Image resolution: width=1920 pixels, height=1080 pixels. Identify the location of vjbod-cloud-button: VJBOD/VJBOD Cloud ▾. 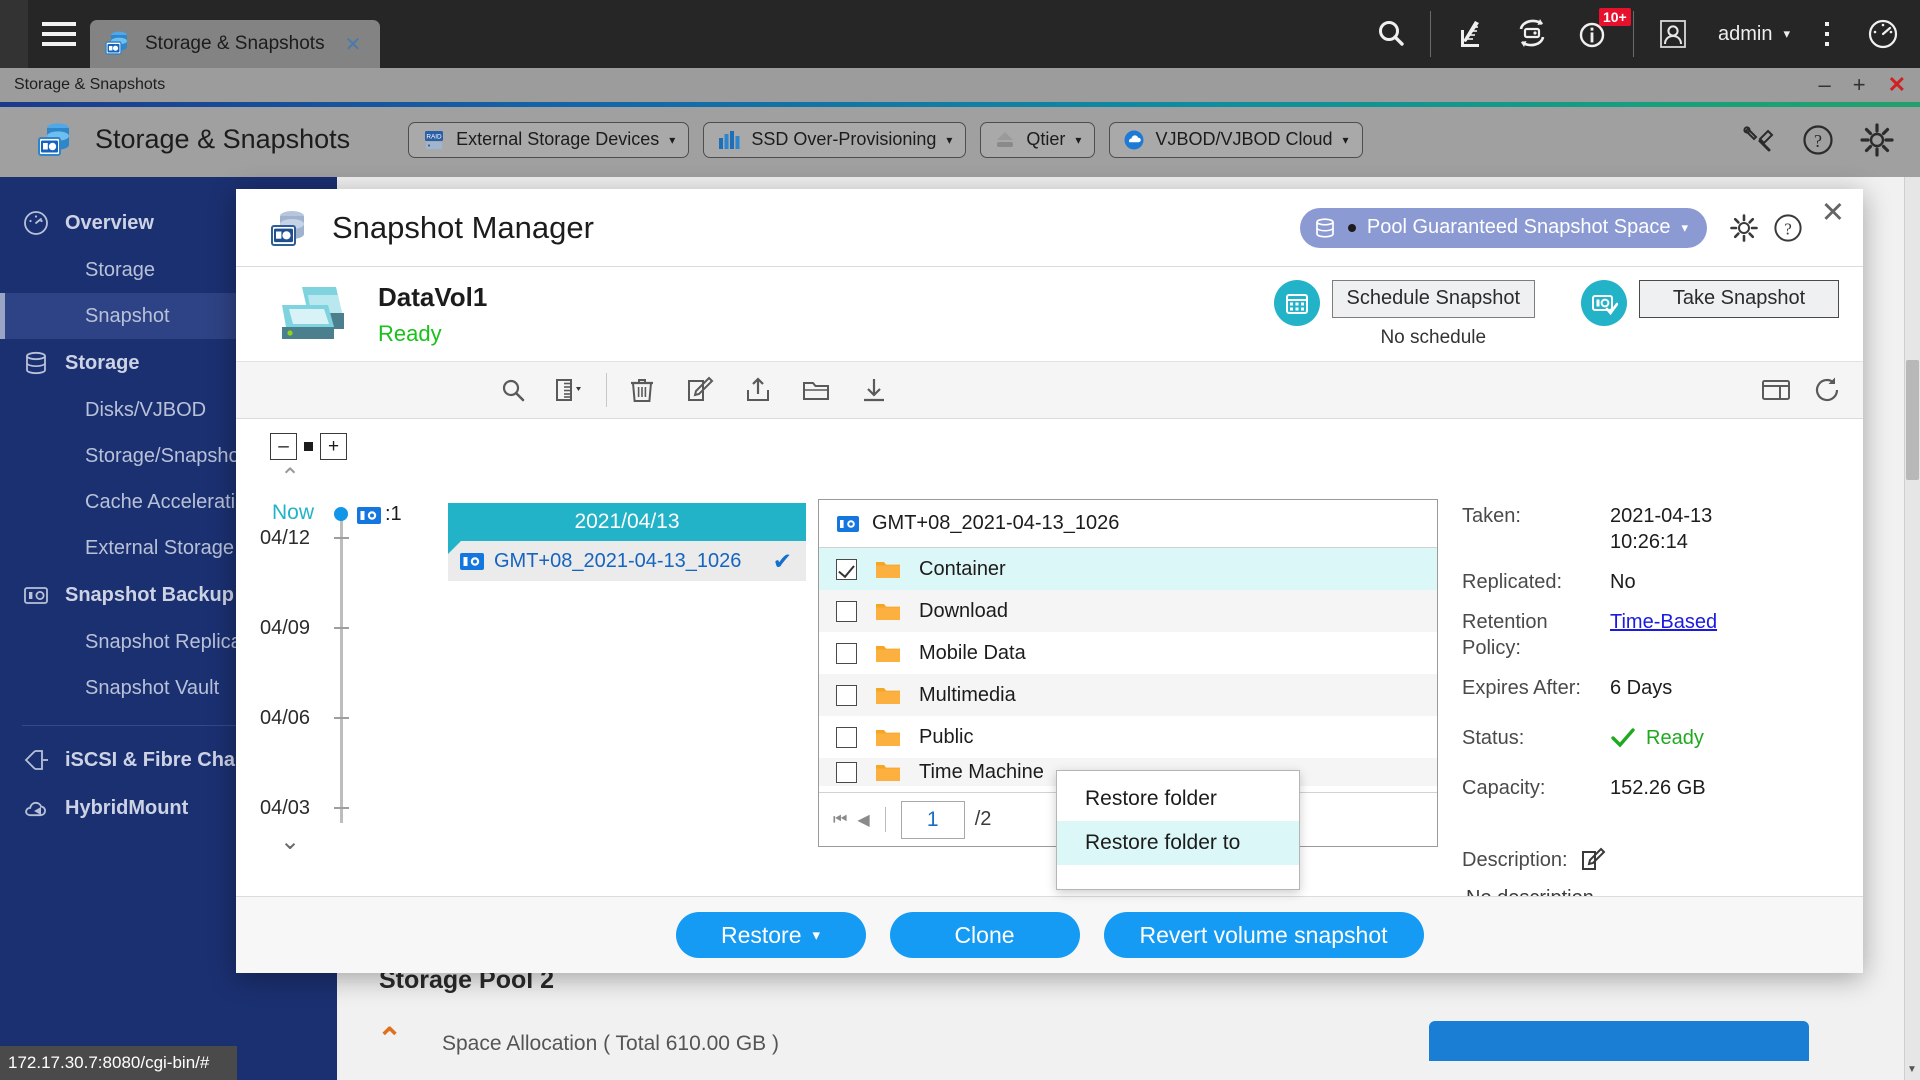
(1236, 139).